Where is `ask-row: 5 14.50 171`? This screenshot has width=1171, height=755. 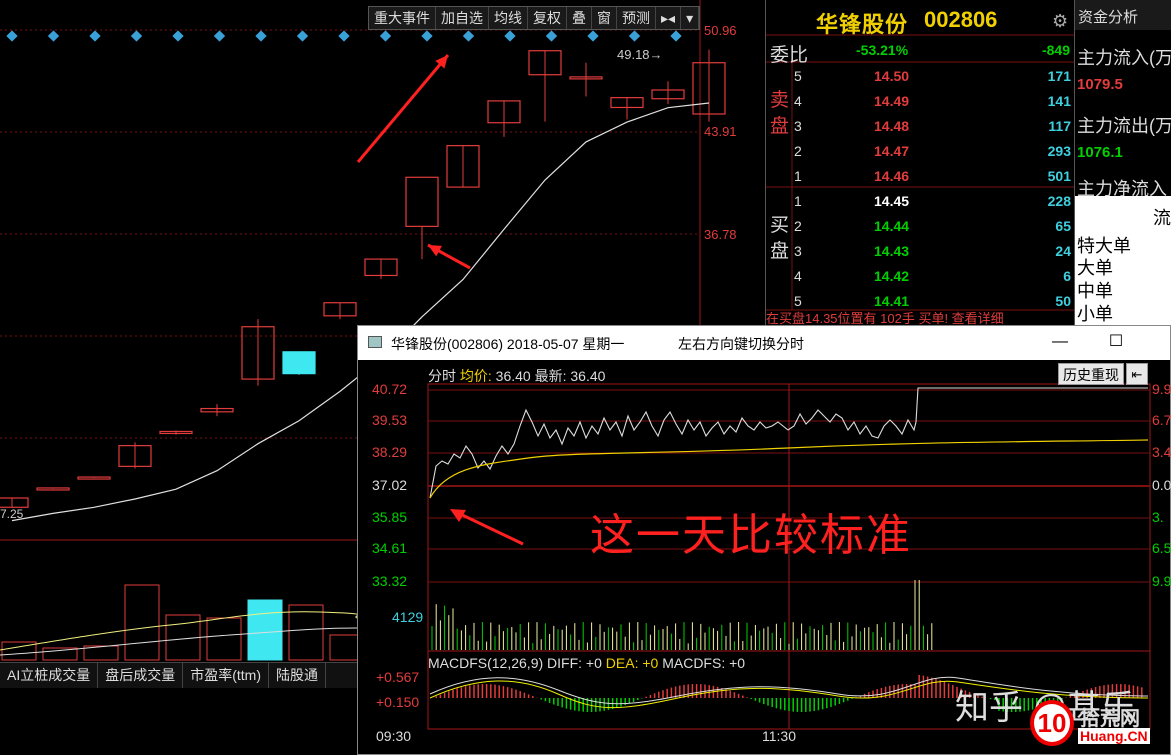 ask-row: 5 14.50 171 is located at coordinates (920, 76).